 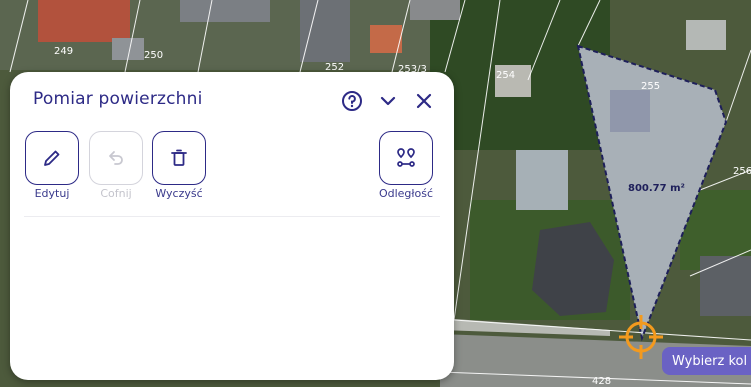 I want to click on clear-button, so click(x=179, y=158).